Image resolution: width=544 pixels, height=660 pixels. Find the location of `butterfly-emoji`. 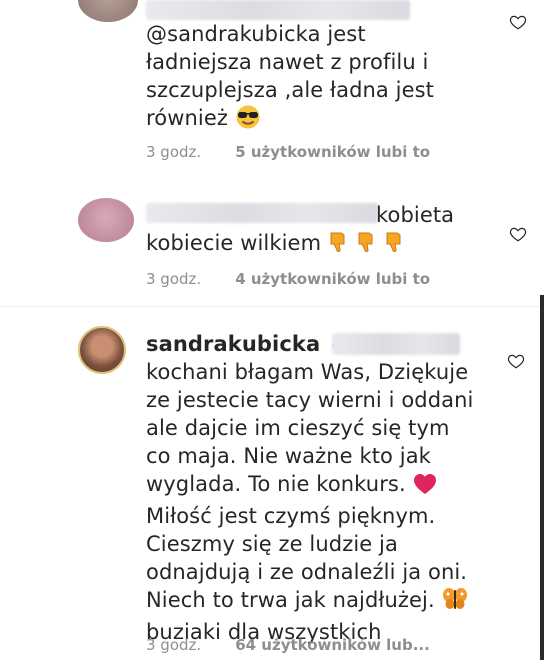

butterfly-emoji is located at coordinates (455, 602).